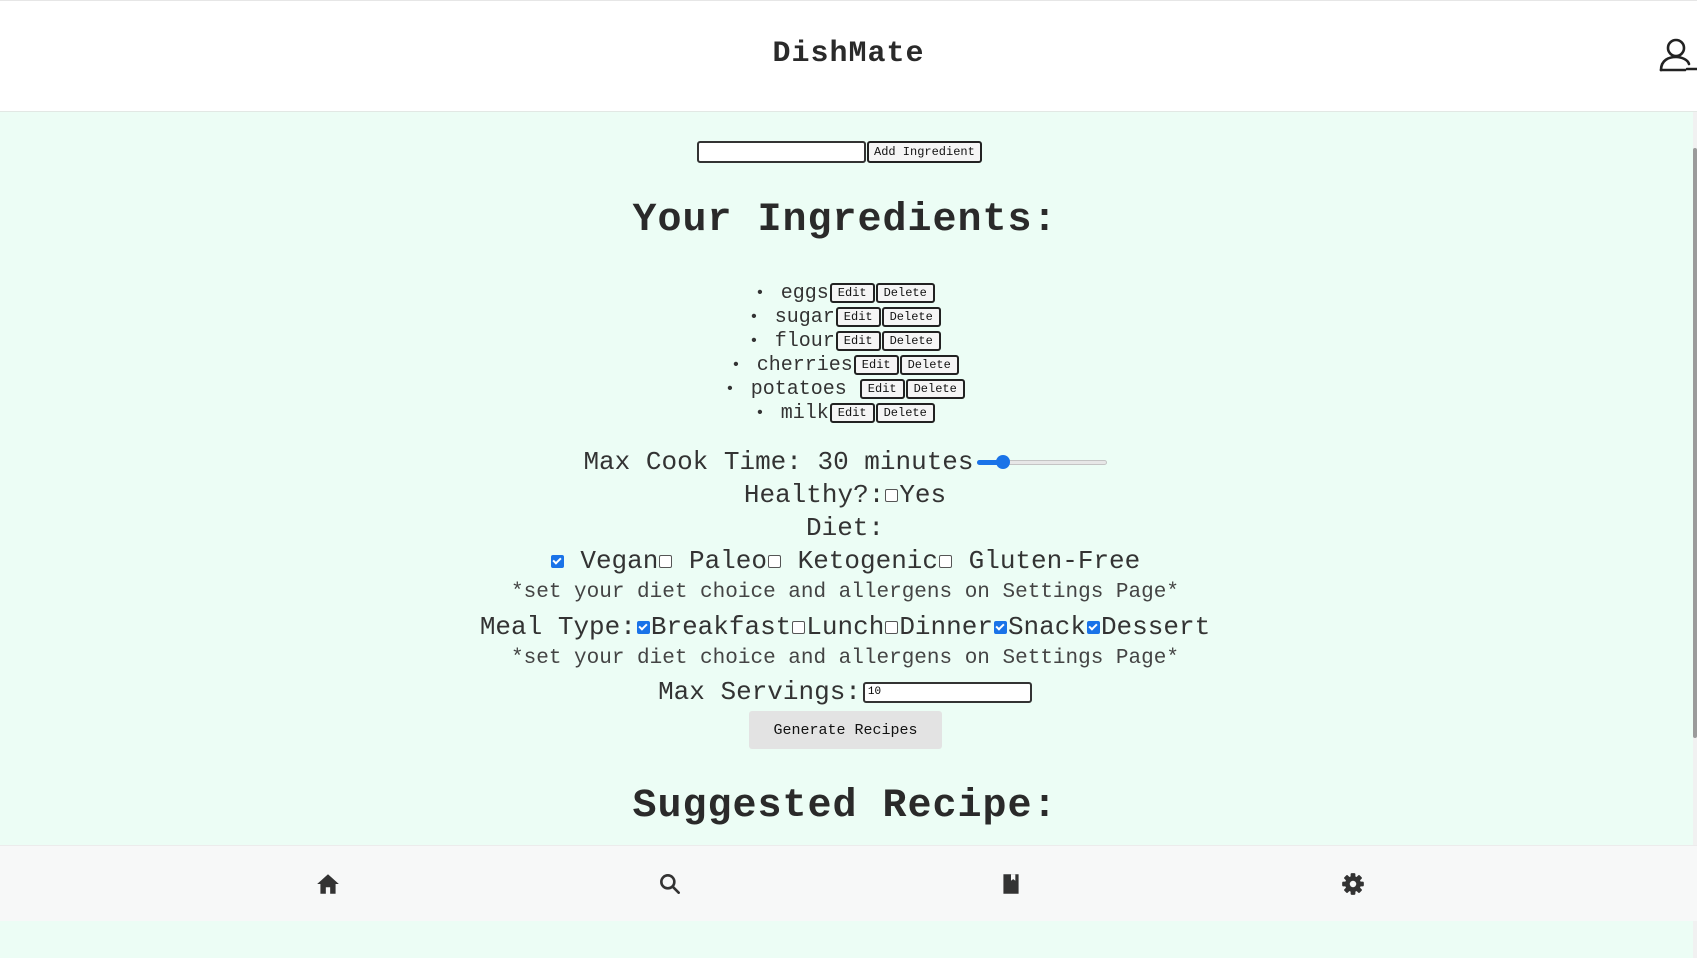 This screenshot has height=958, width=1697. I want to click on list-item: • eggs Edit Delete, so click(845, 293).